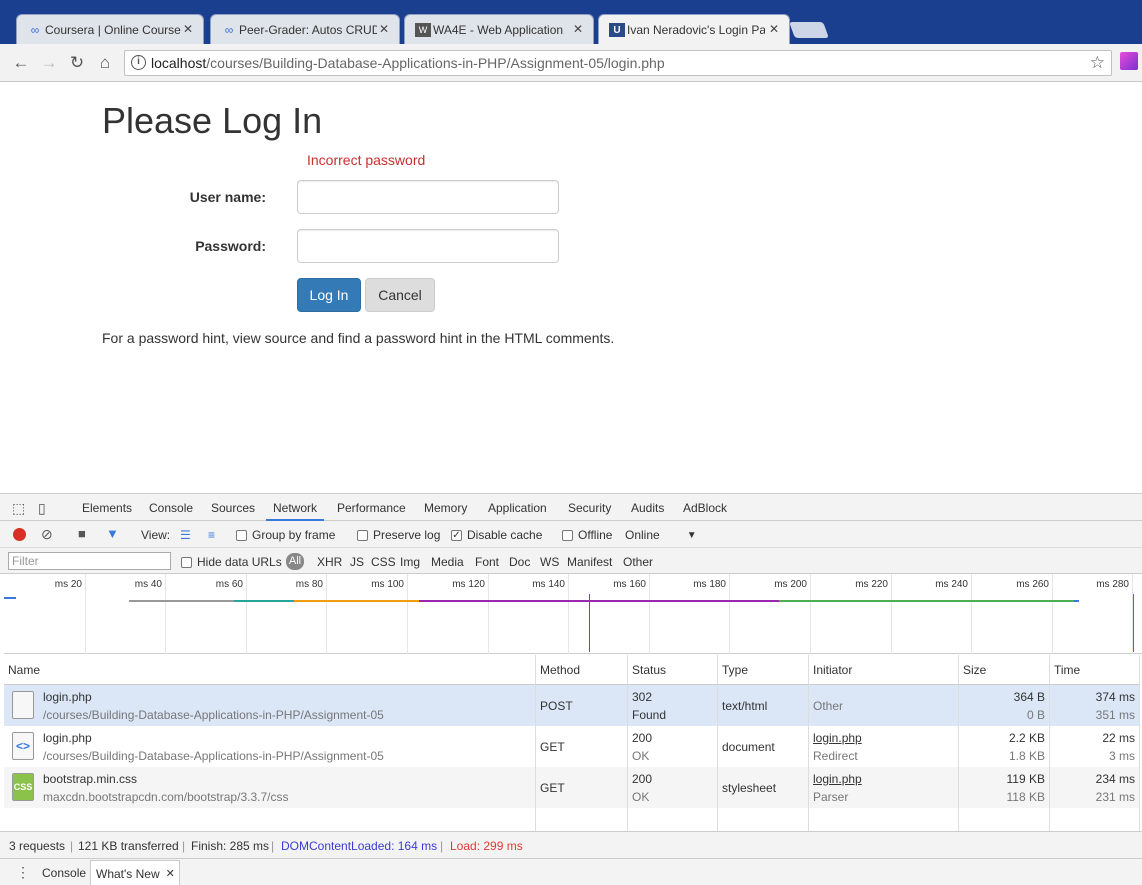  What do you see at coordinates (110, 29) in the screenshot?
I see `browser-tab-coursera: ∞ Coursera | Online Course ✕` at bounding box center [110, 29].